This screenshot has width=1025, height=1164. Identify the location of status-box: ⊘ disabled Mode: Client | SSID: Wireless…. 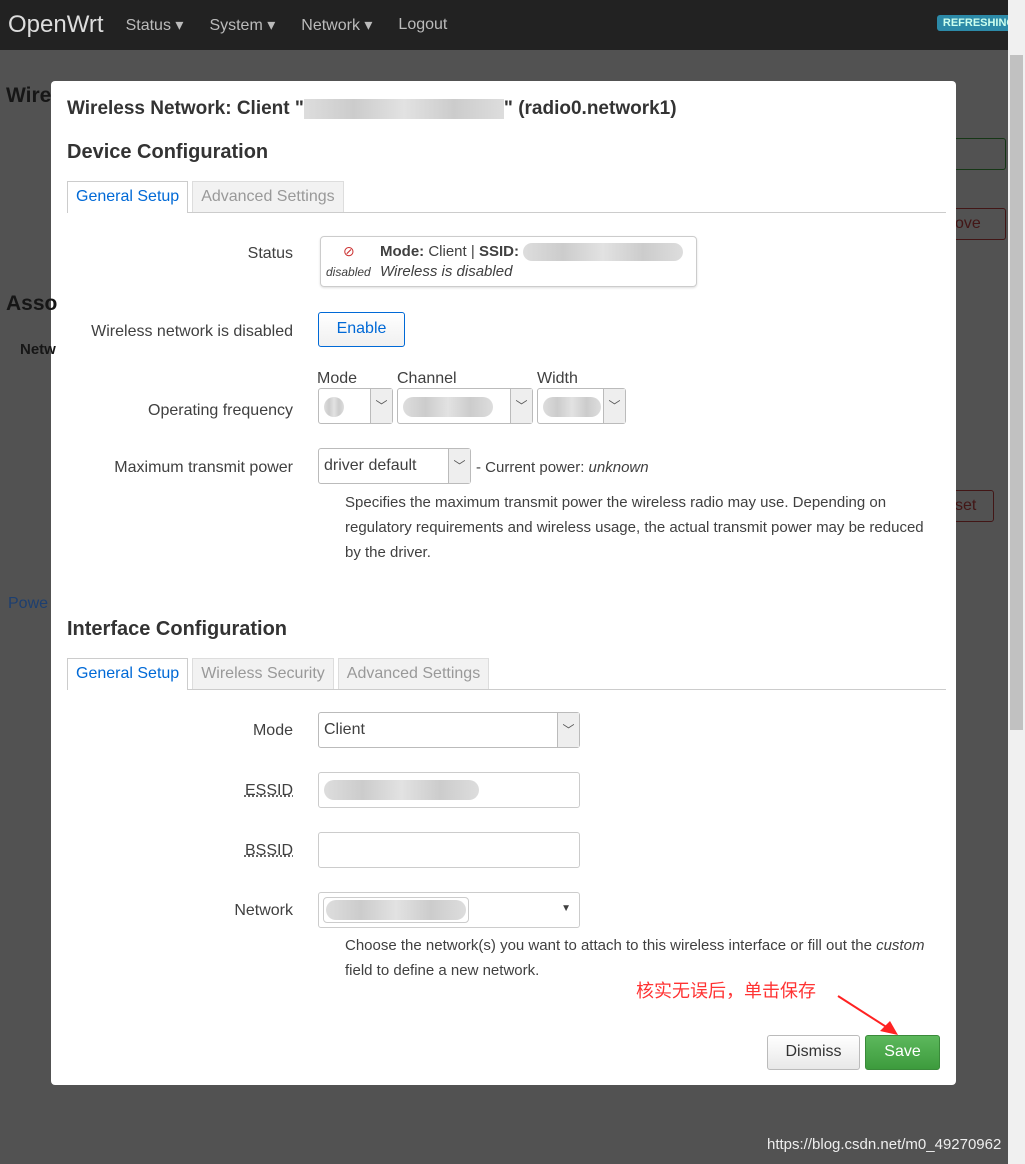
(508, 261).